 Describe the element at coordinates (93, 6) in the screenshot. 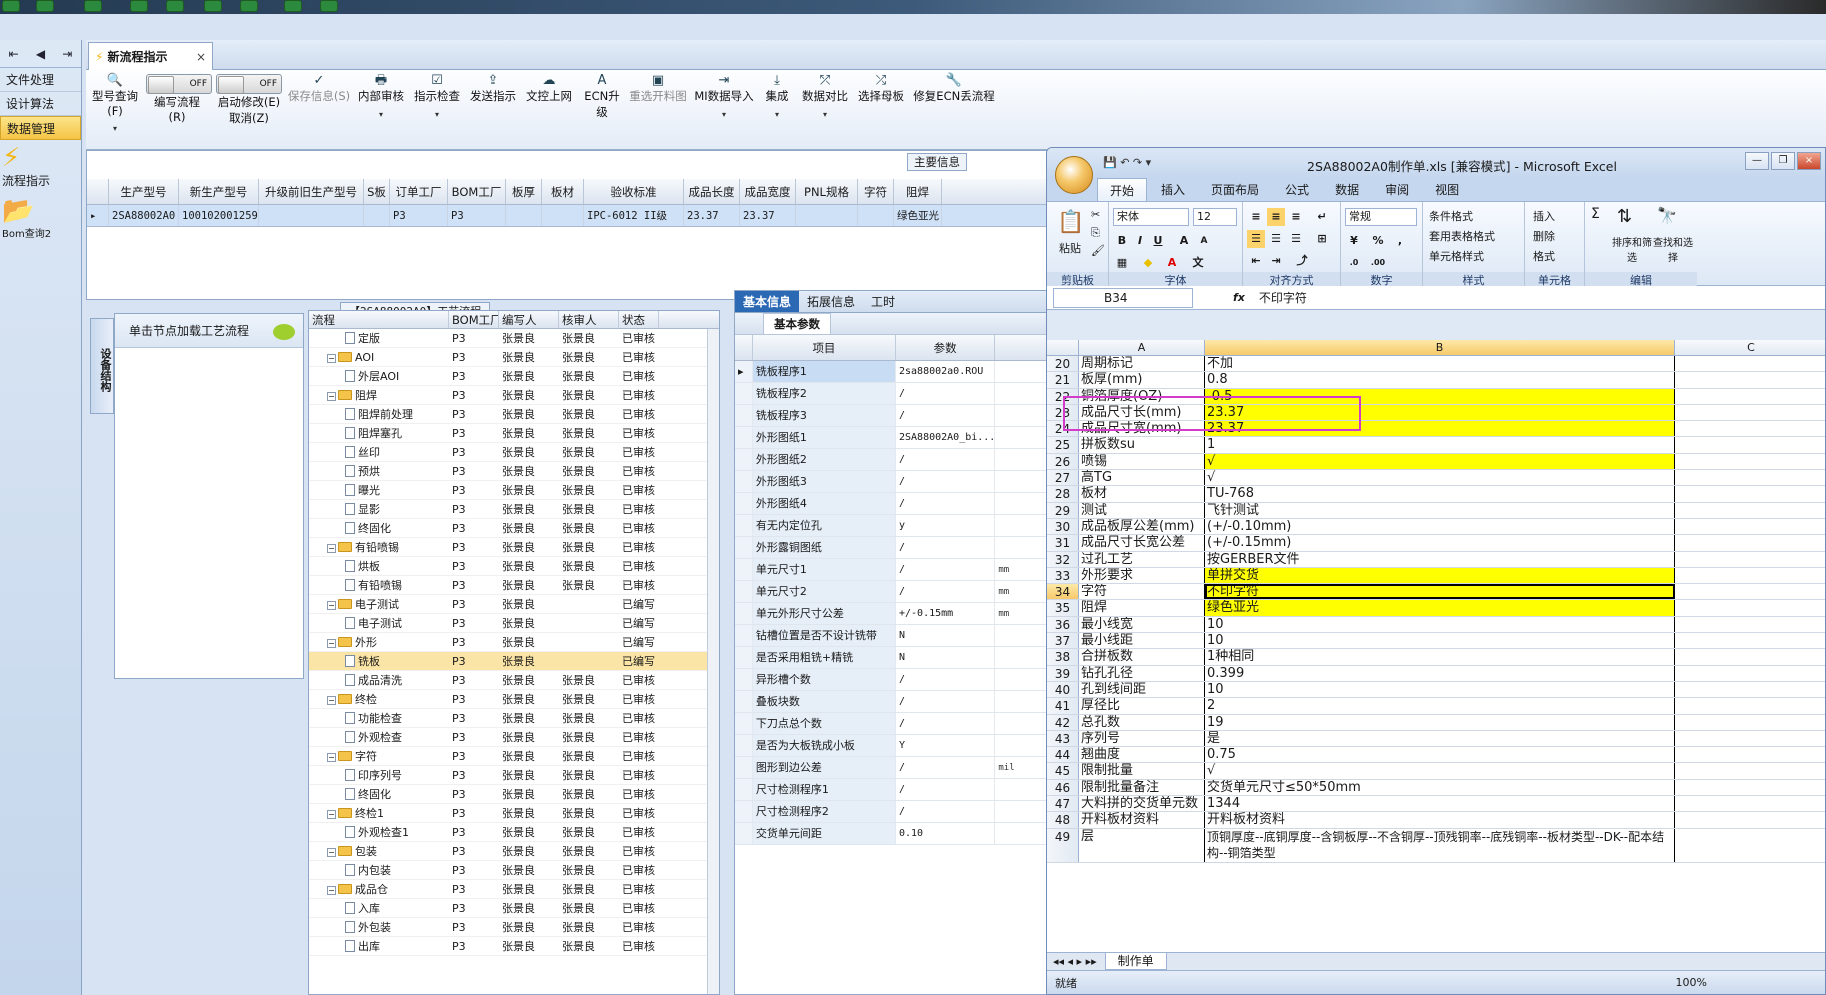

I see `grid-icon` at that location.